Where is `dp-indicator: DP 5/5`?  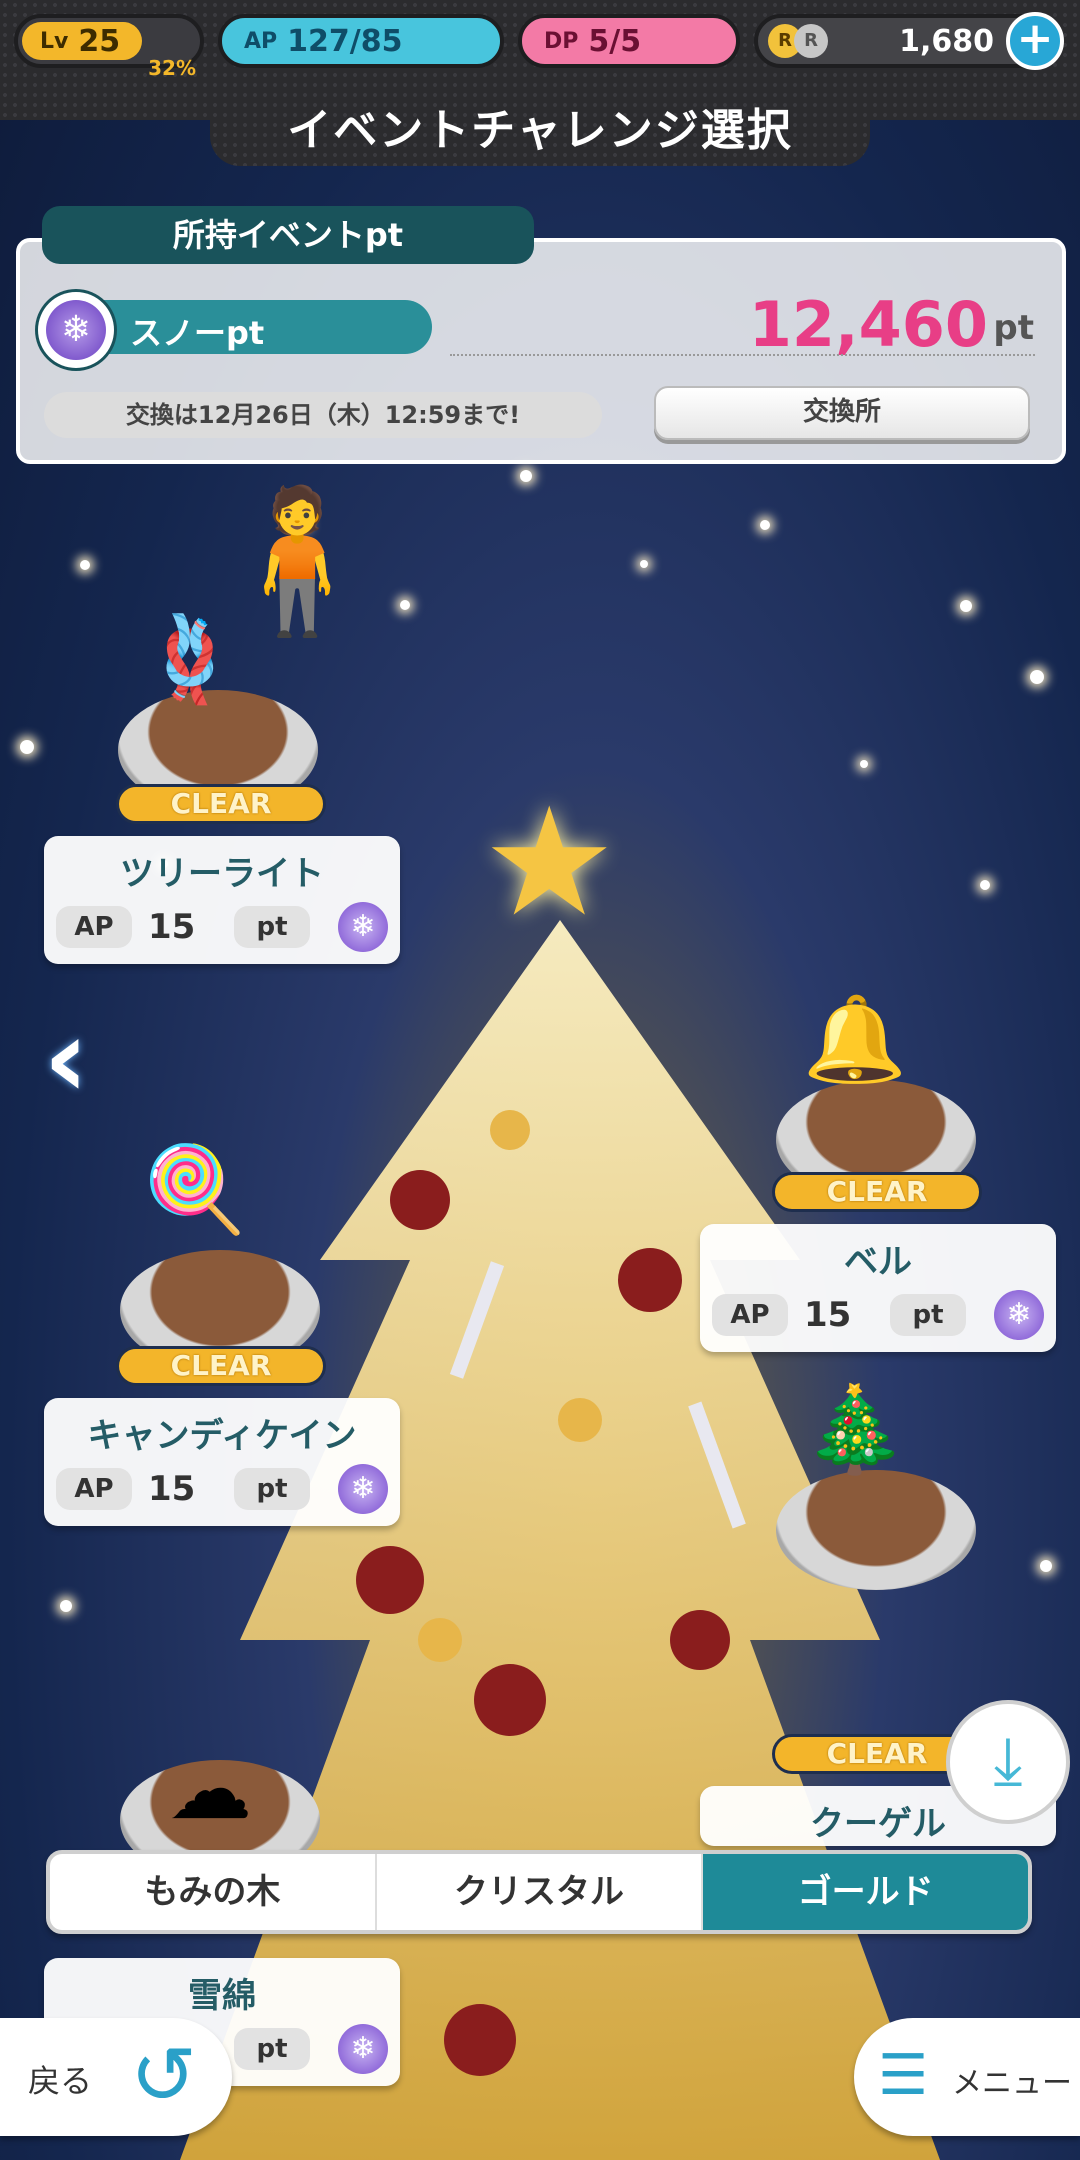
dp-indicator: DP 5/5 is located at coordinates (629, 41).